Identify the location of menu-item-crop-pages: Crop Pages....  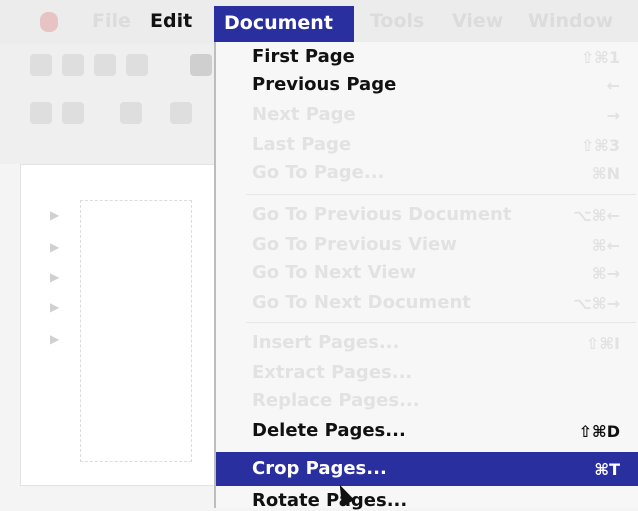
(319, 468).